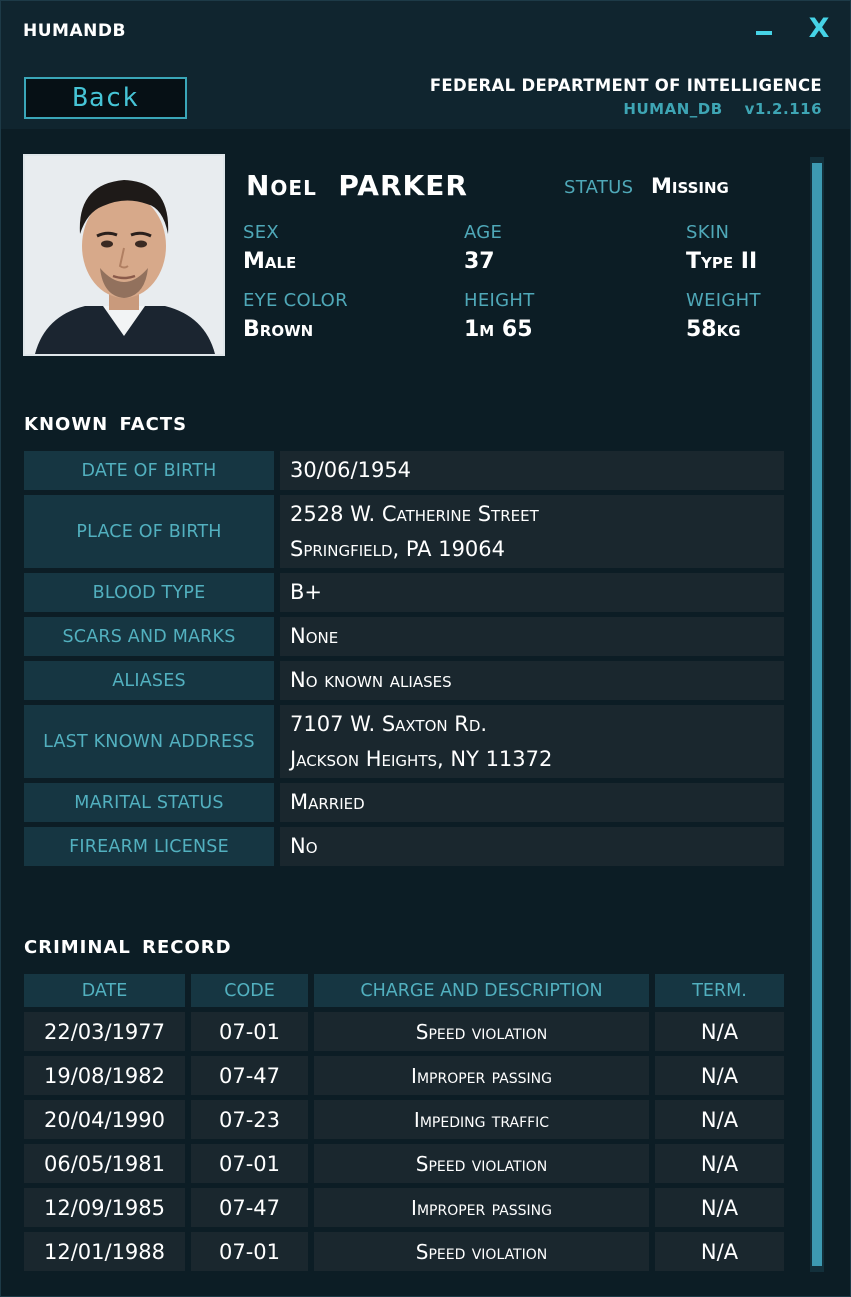 This screenshot has height=1297, width=851. I want to click on fact-key: LAST KNOWN ADDRESS, so click(149, 741).